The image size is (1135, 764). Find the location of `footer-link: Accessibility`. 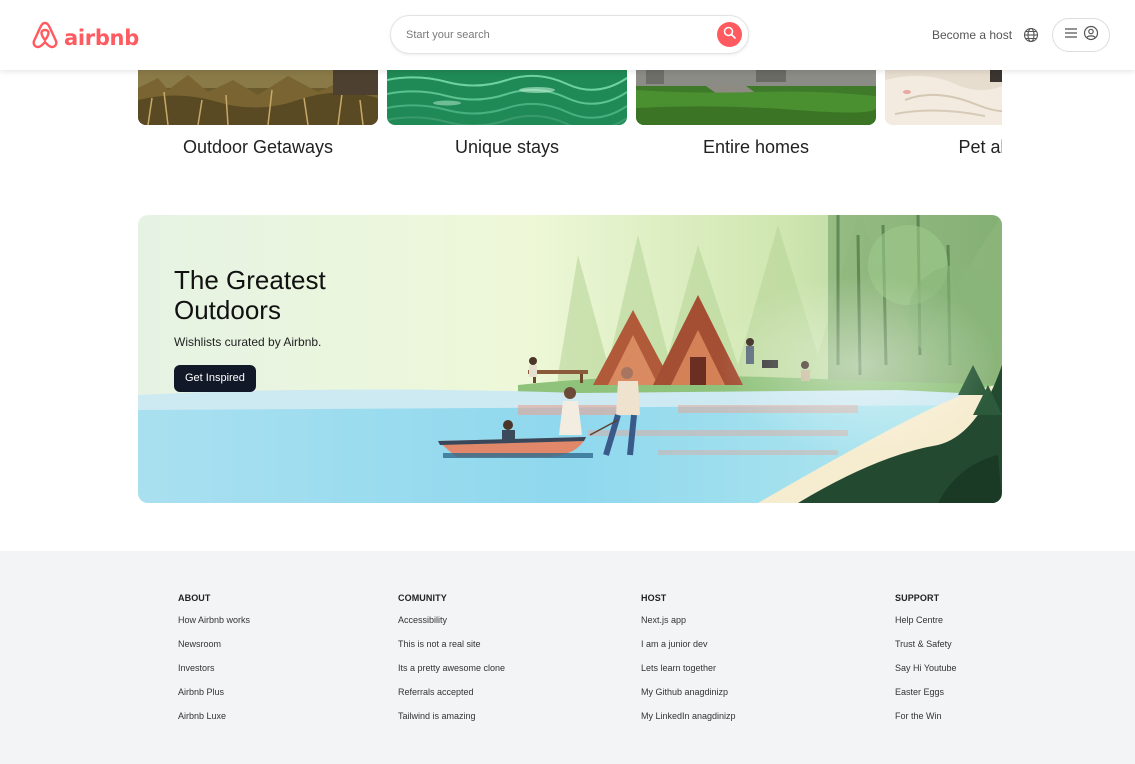

footer-link: Accessibility is located at coordinates (451, 625).